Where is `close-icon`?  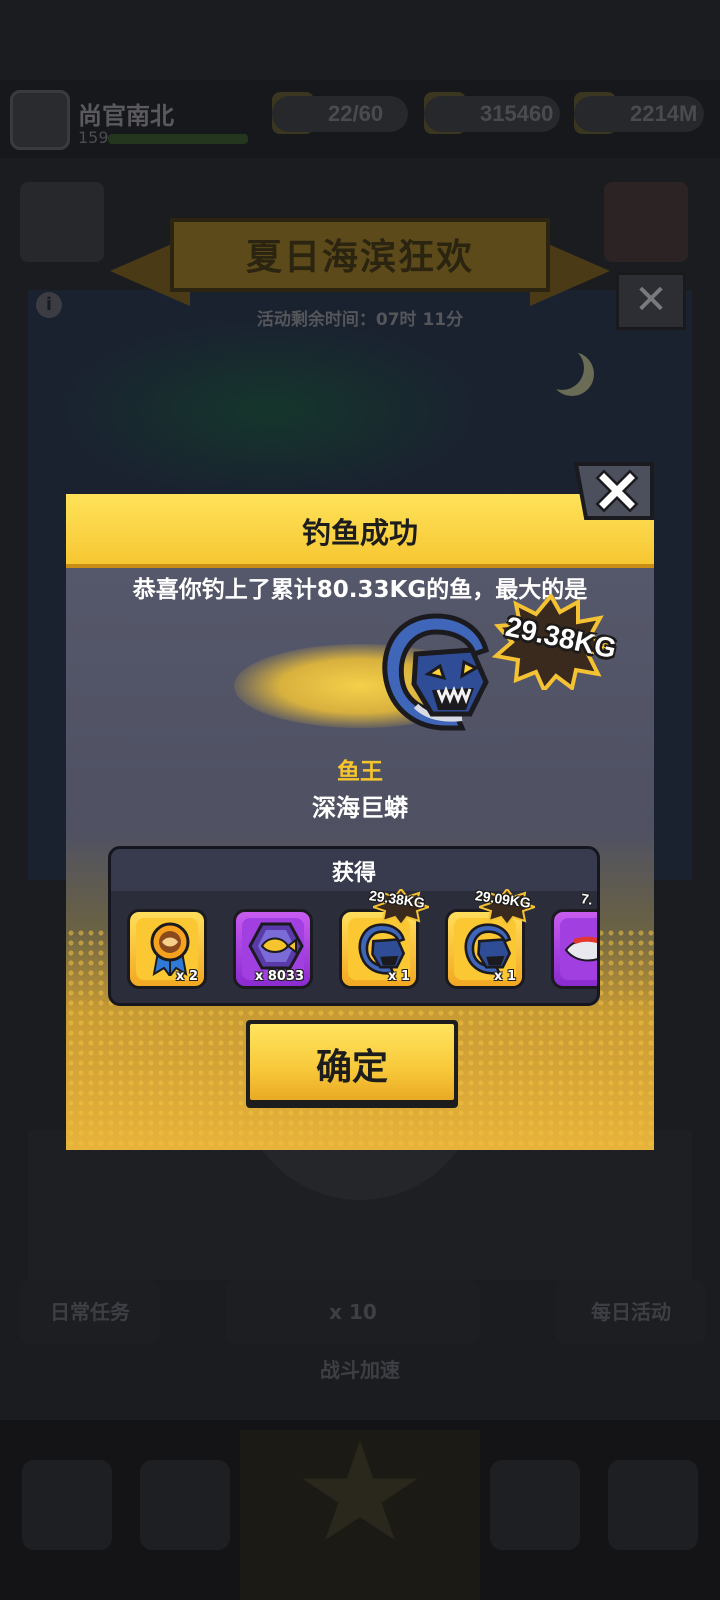
close-icon is located at coordinates (614, 491).